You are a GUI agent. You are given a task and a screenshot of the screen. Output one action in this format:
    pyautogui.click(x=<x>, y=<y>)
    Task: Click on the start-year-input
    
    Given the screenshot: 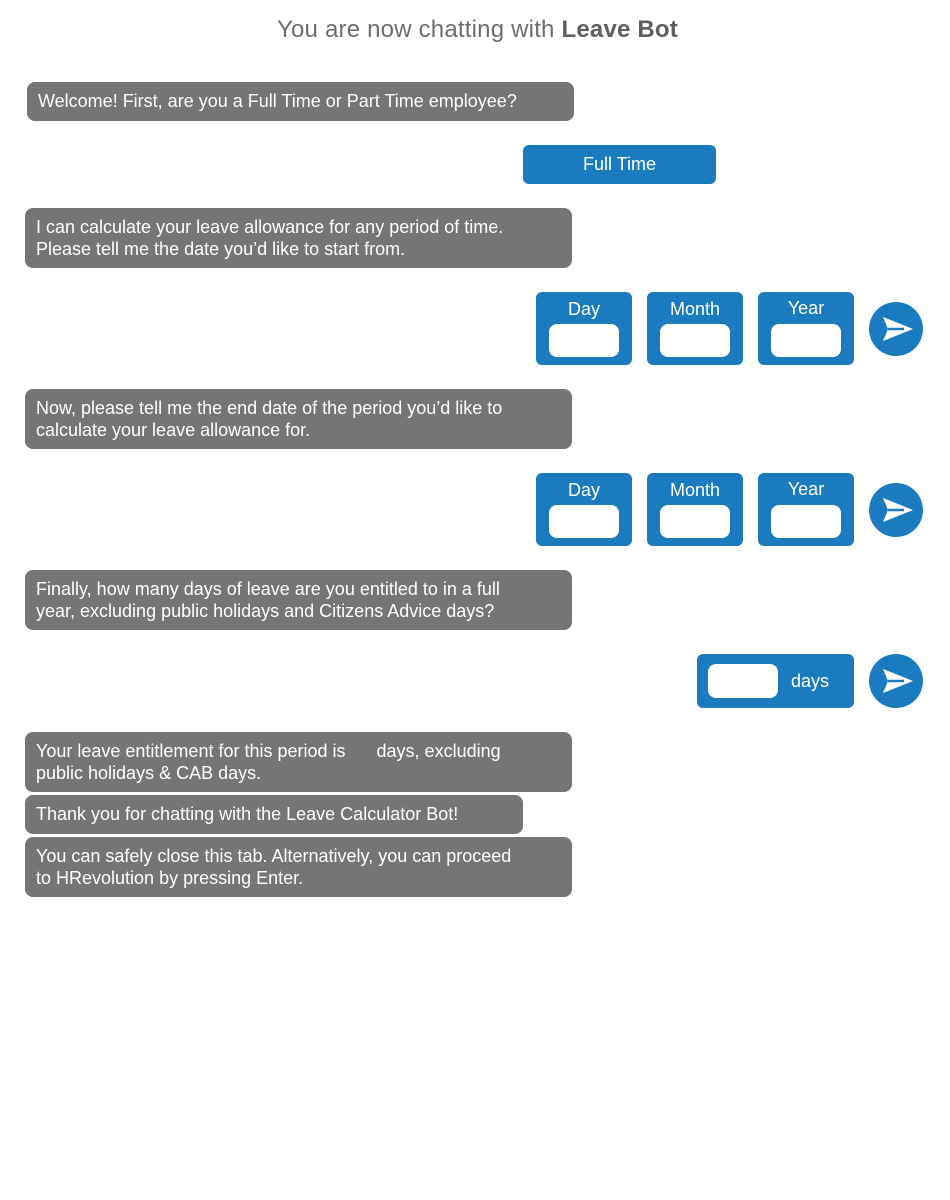 What is the action you would take?
    pyautogui.click(x=806, y=340)
    